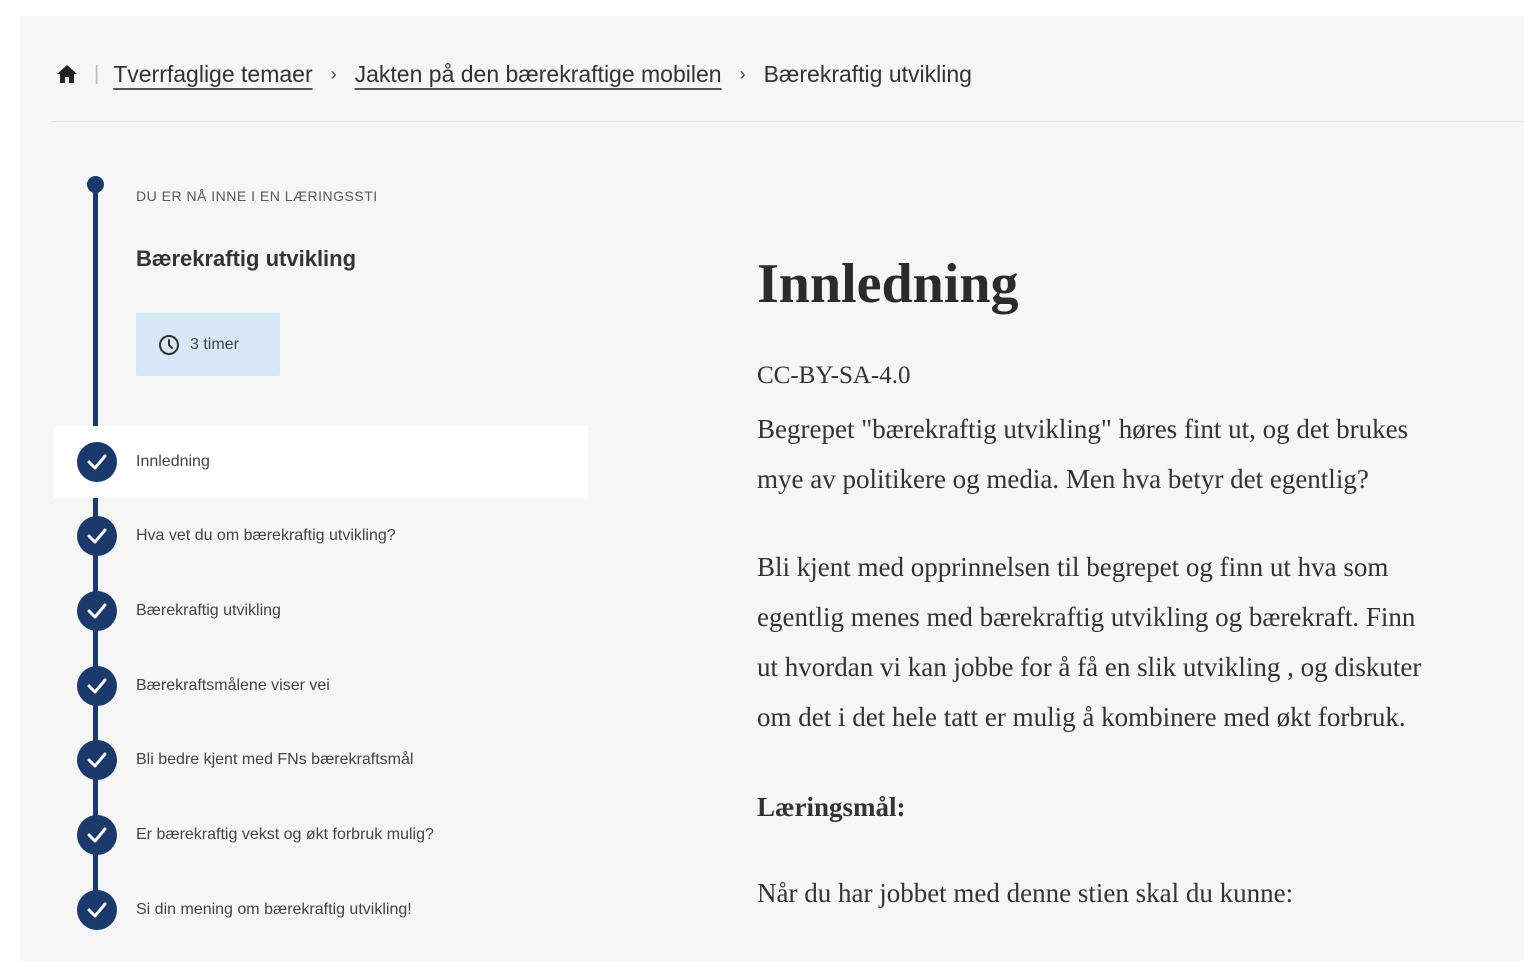 The image size is (1524, 961). Describe the element at coordinates (266, 535) in the screenshot. I see `step-label: Hva vet du om bærekraftig utvikling?` at that location.